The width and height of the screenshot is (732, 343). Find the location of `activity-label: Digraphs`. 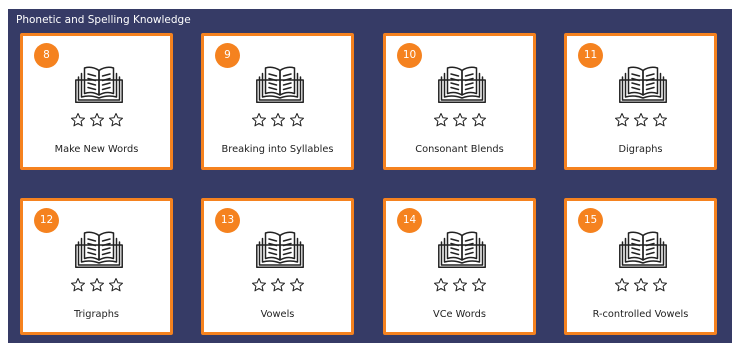

activity-label: Digraphs is located at coordinates (640, 149).